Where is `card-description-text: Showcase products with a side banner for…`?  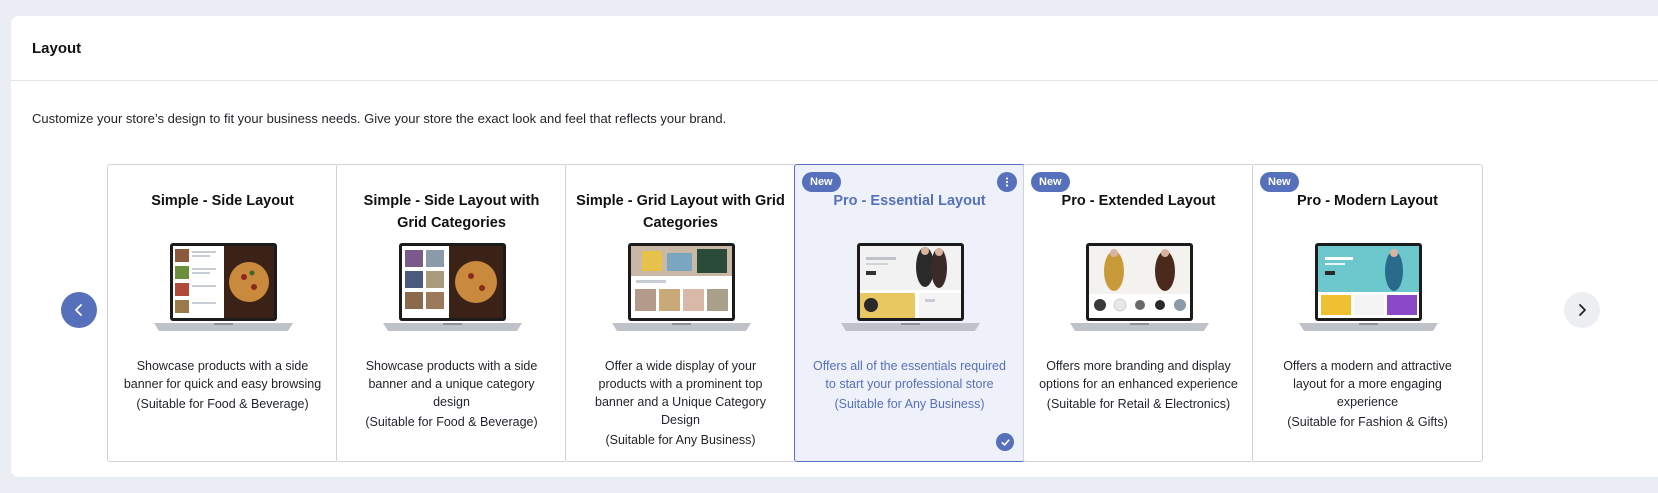 card-description-text: Showcase products with a side banner for… is located at coordinates (222, 375).